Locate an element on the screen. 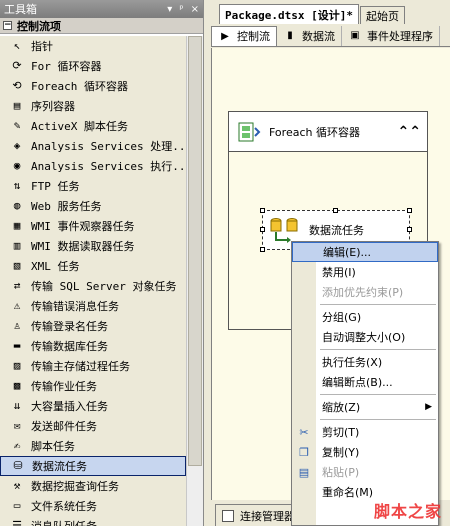 This screenshot has width=450, height=526. menu-item-label: 自动调整大小(O) is located at coordinates (364, 337).